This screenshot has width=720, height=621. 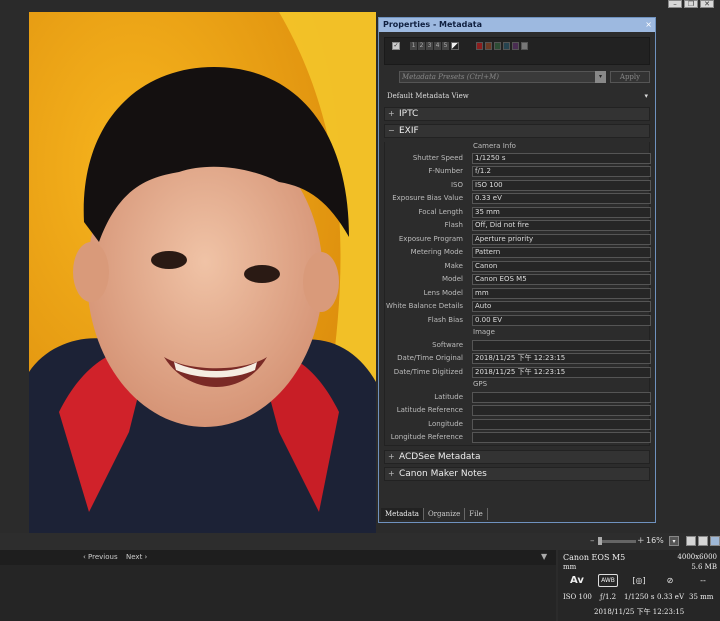 I want to click on metadata-view-select: Default Metadata View ▾, so click(x=517, y=96).